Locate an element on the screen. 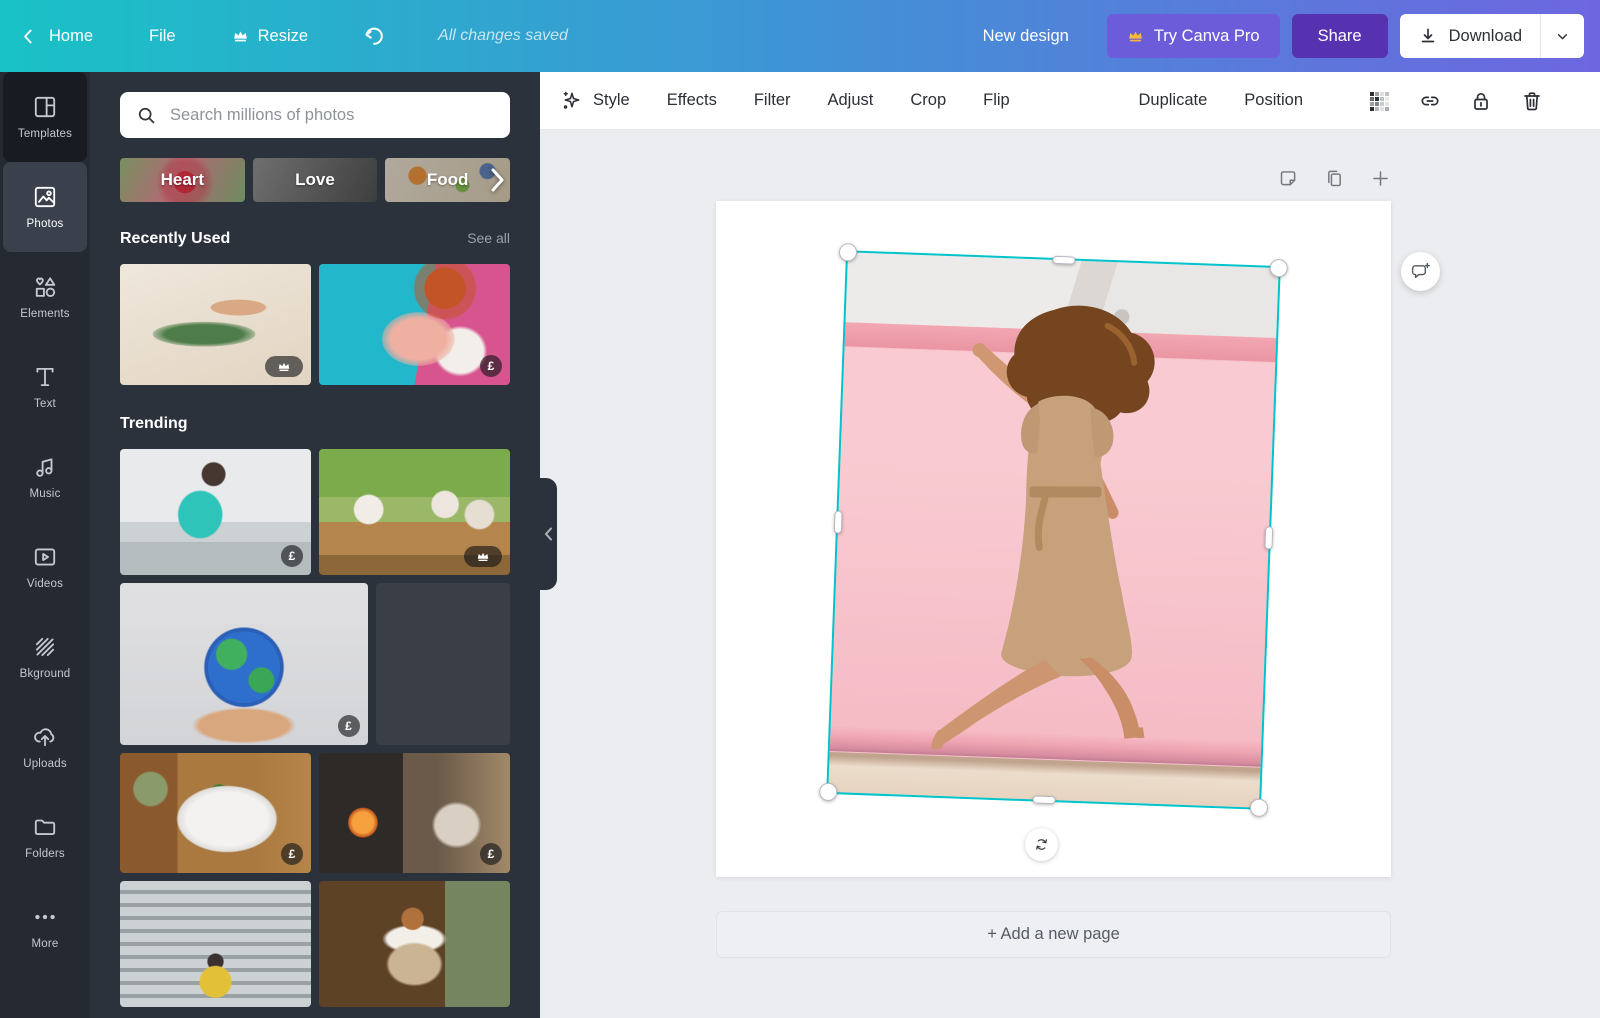  panel-collapse-button is located at coordinates (548, 534).